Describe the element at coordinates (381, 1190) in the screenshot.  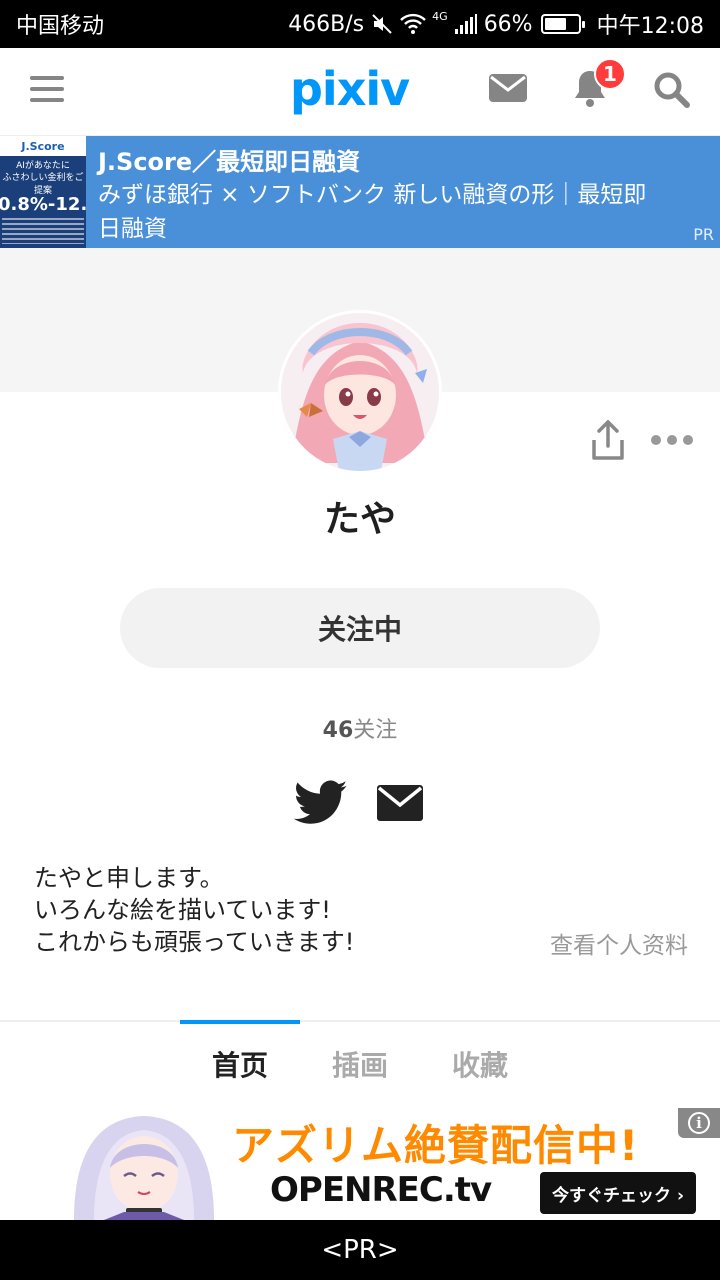
I see `ad-brand: OPENREC.tv` at that location.